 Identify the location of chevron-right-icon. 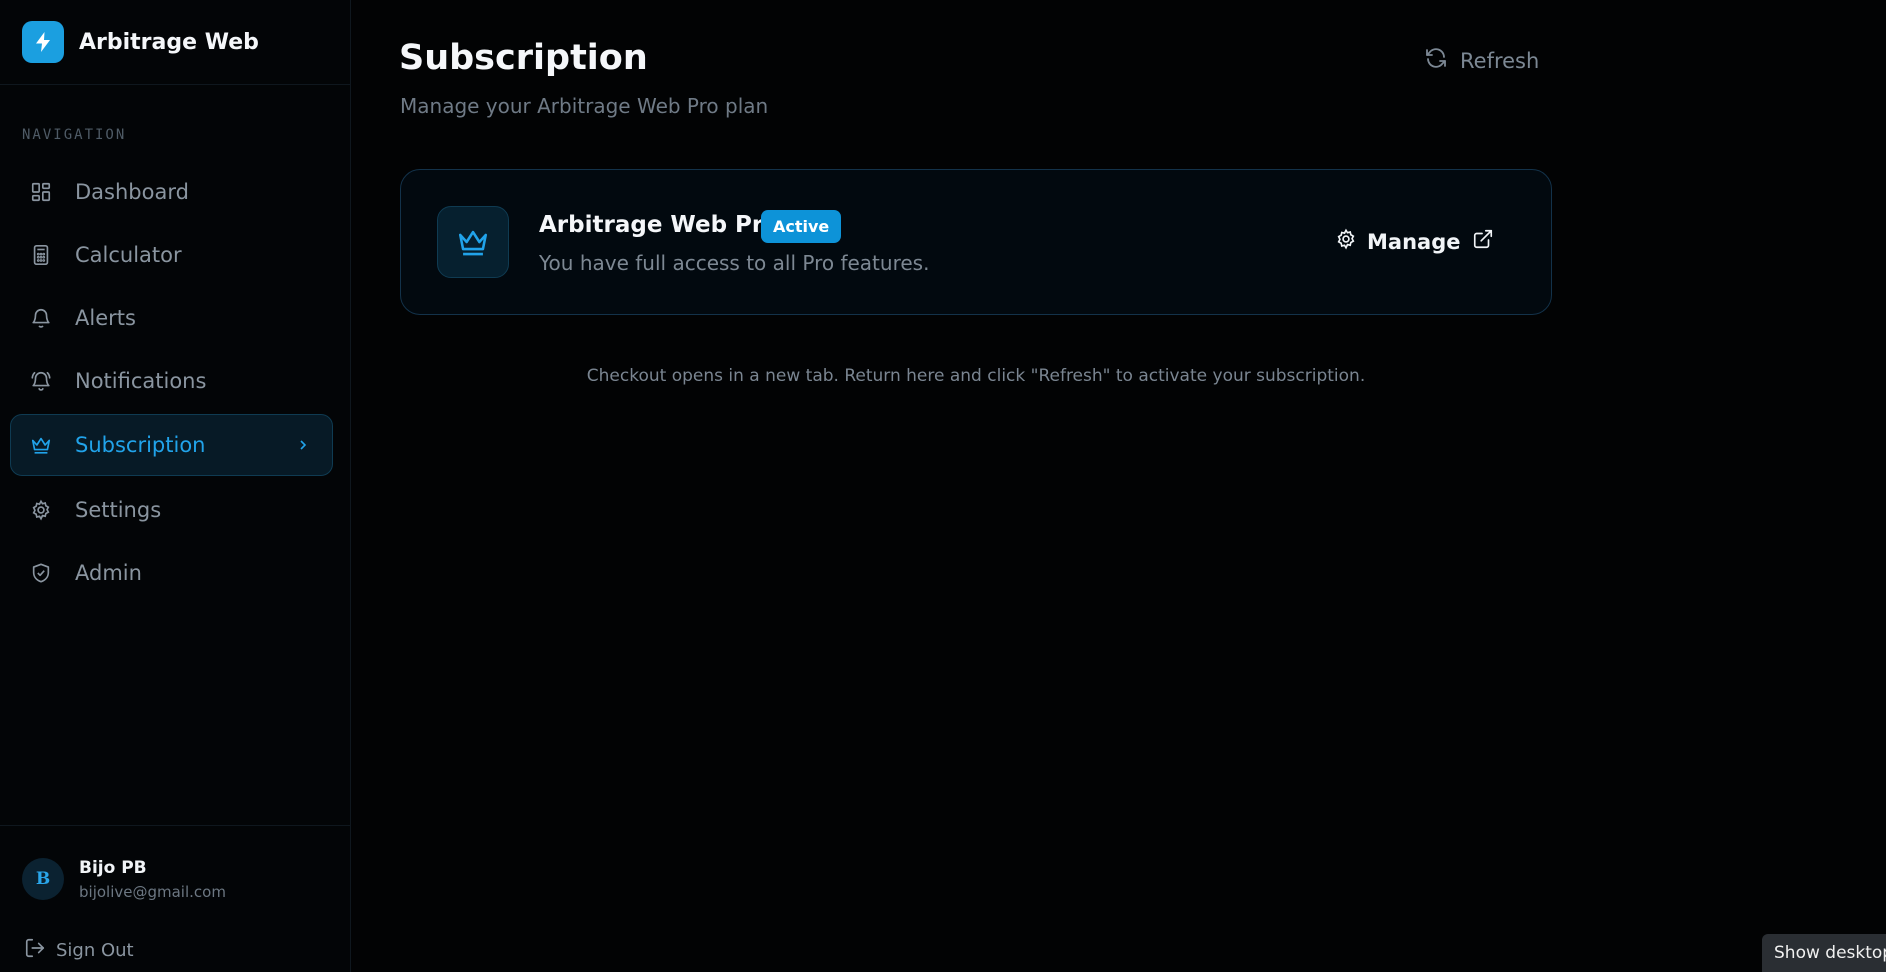
(303, 445).